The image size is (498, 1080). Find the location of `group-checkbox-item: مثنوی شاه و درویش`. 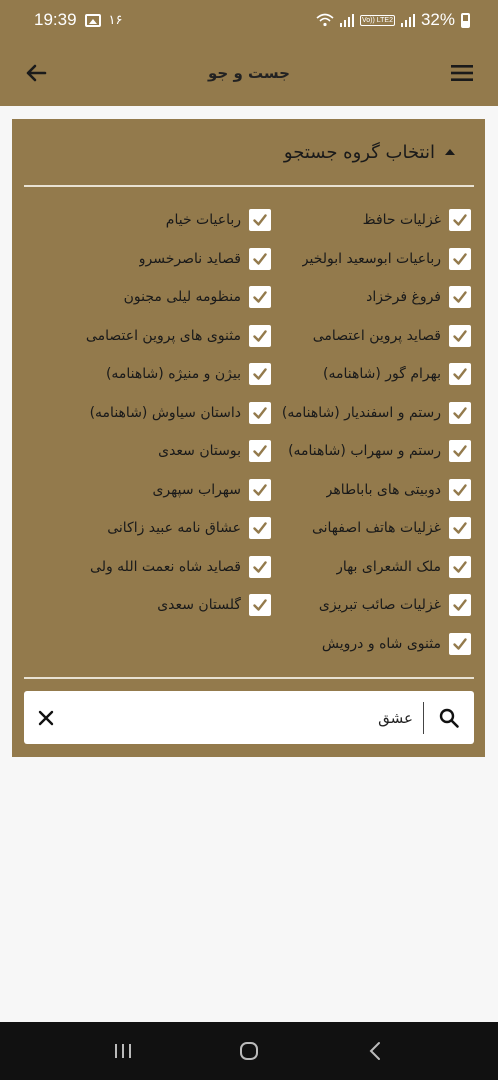

group-checkbox-item: مثنوی شاه و درویش is located at coordinates (371, 644).